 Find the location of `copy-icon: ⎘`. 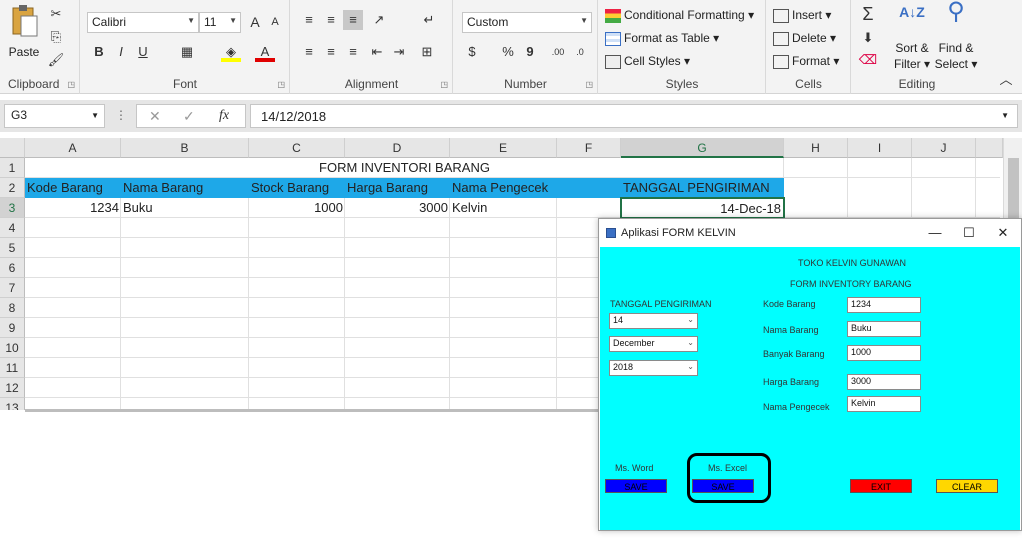

copy-icon: ⎘ is located at coordinates (56, 37).